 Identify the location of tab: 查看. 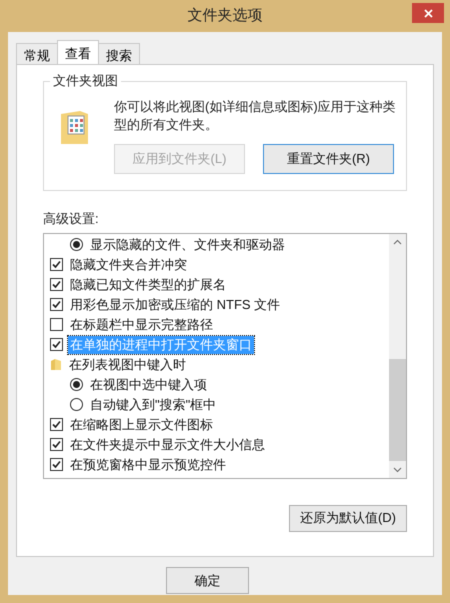
(78, 52).